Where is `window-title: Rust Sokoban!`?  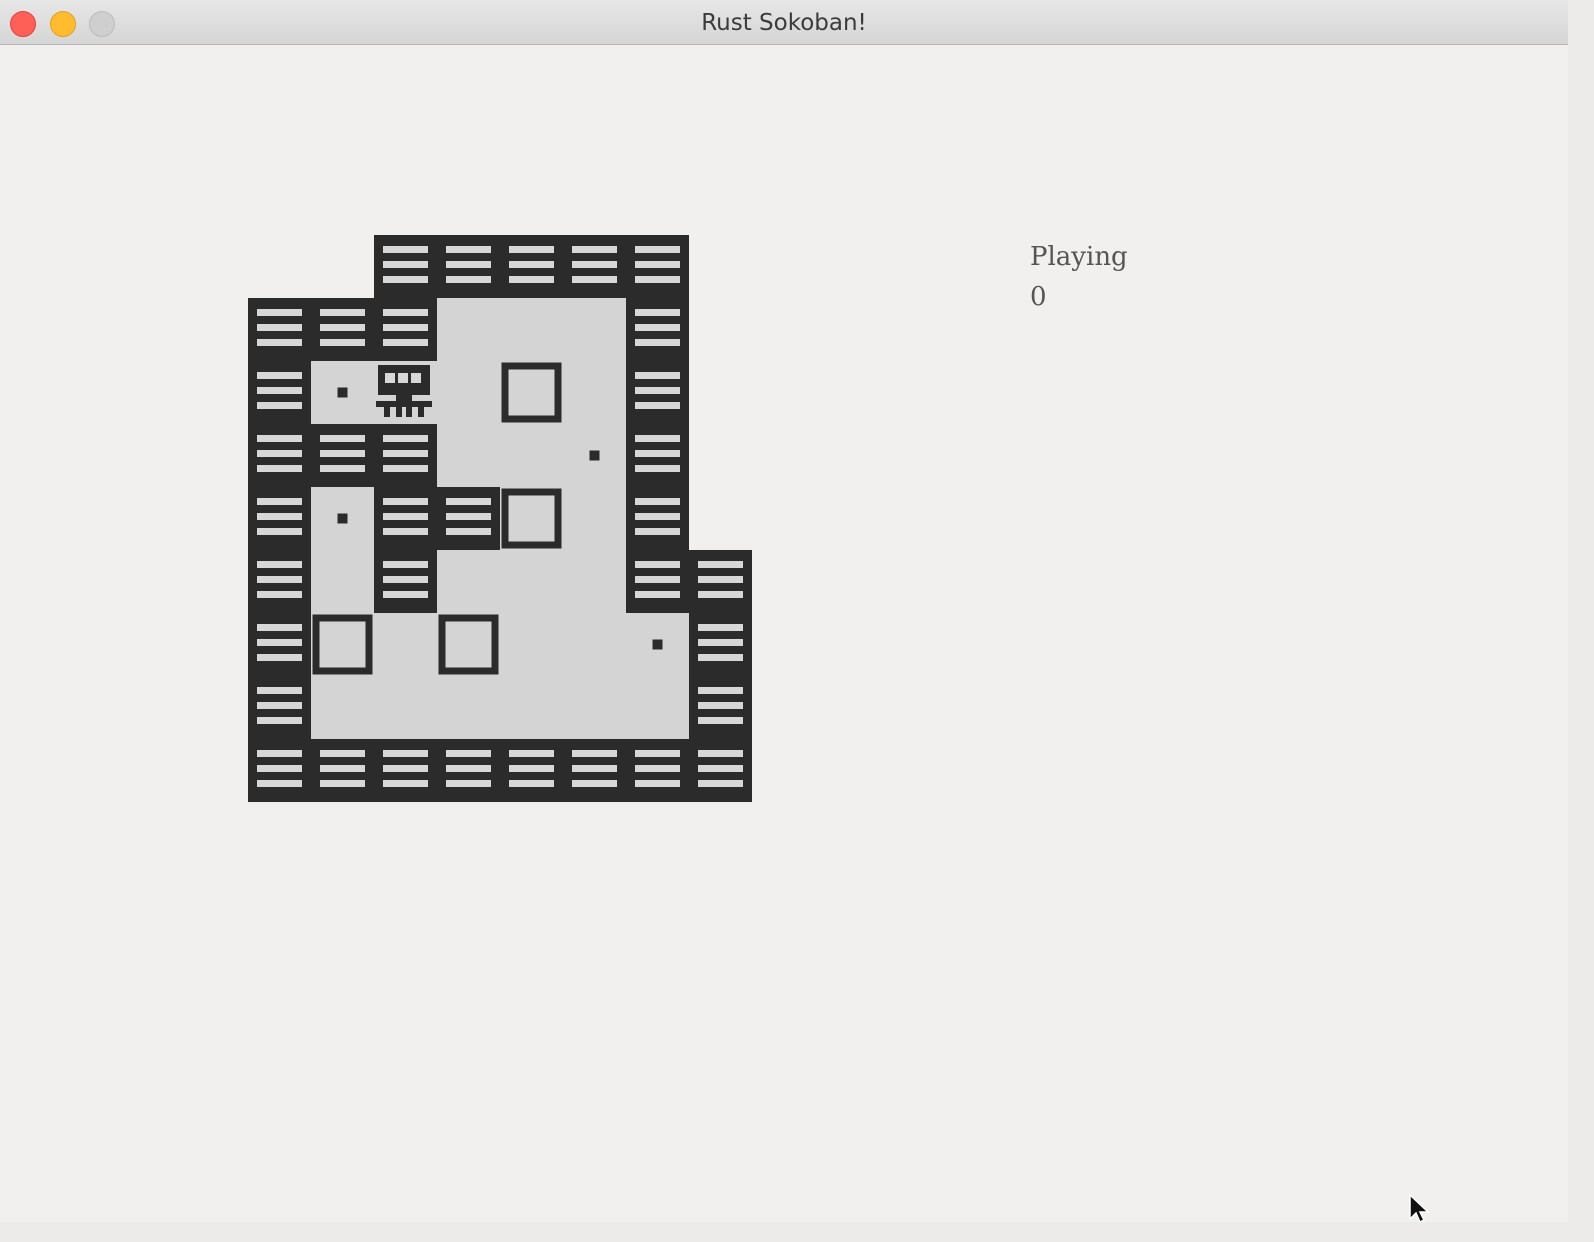
window-title: Rust Sokoban! is located at coordinates (784, 23).